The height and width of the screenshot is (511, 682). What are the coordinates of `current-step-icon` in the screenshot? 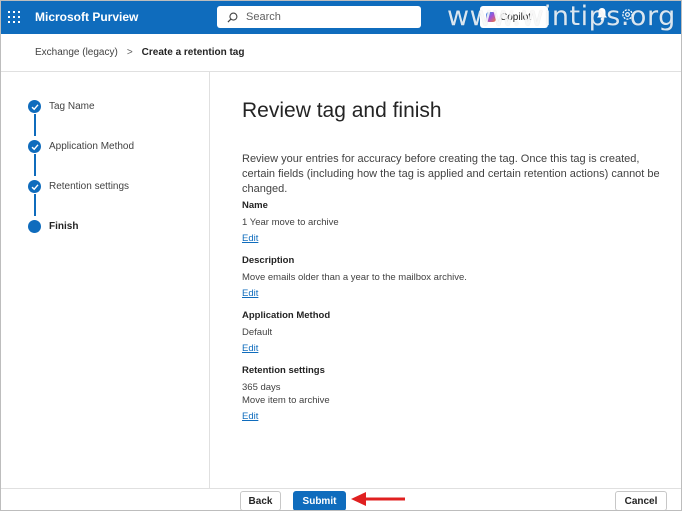 It's located at (34, 226).